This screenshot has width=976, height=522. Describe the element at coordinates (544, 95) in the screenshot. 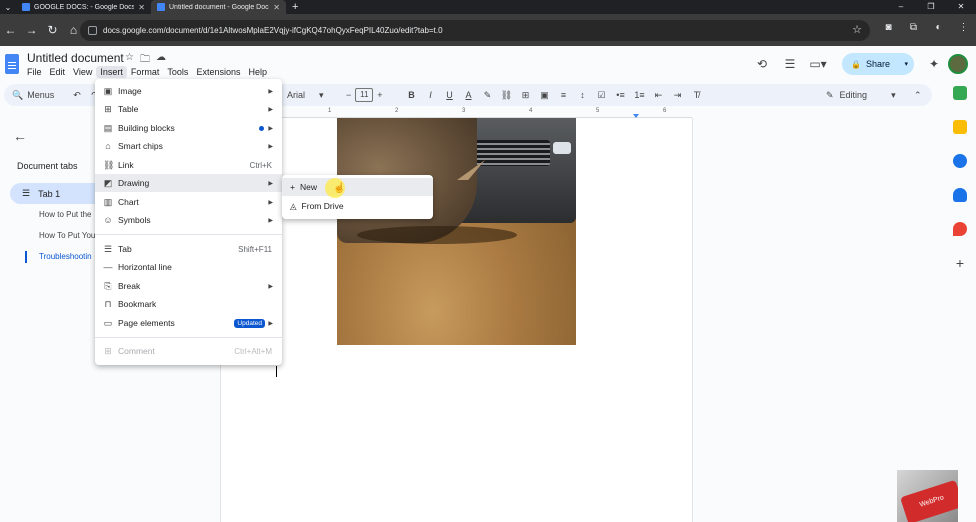

I see `image-icon: ▣` at that location.